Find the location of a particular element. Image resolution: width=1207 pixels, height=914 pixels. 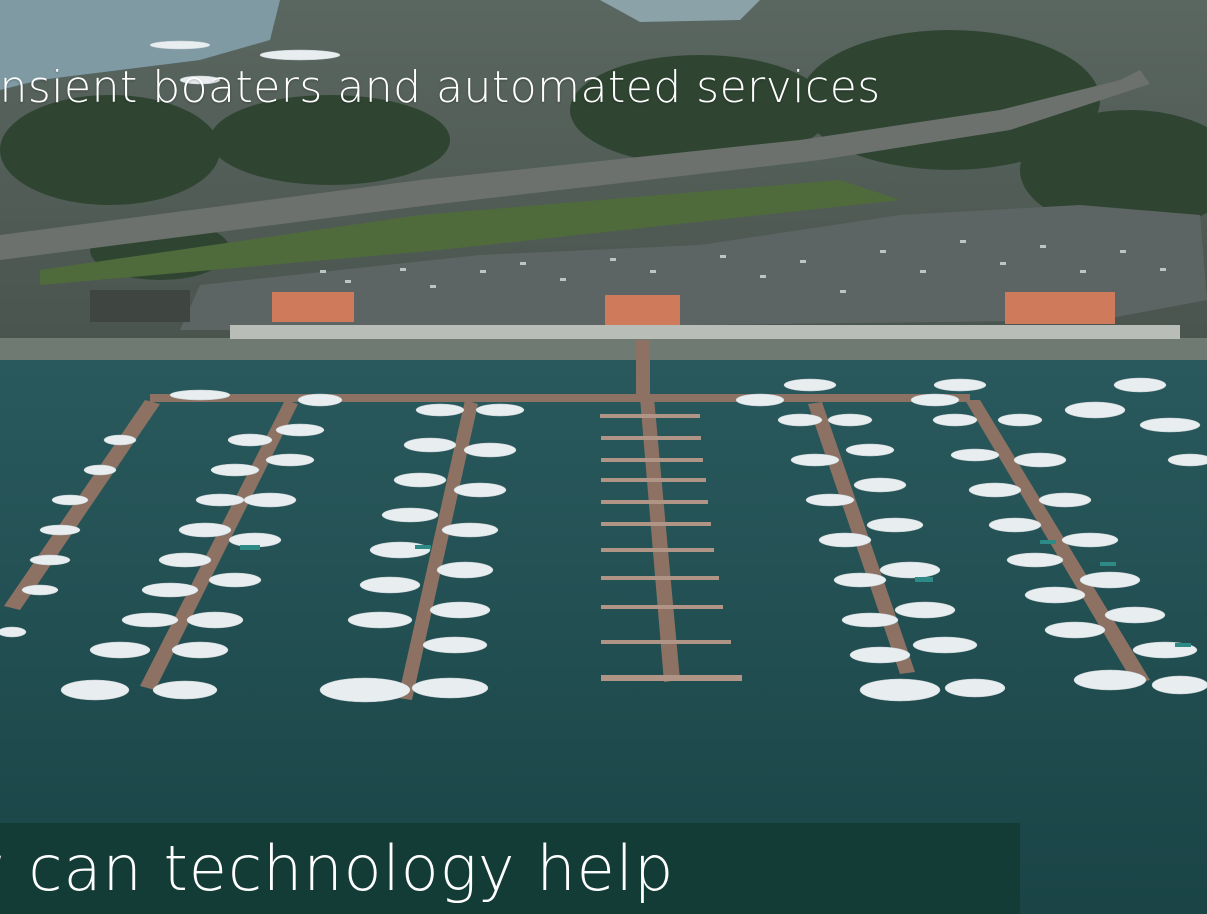

slide-subtitle: ansient boaters and automated services is located at coordinates (440, 87).